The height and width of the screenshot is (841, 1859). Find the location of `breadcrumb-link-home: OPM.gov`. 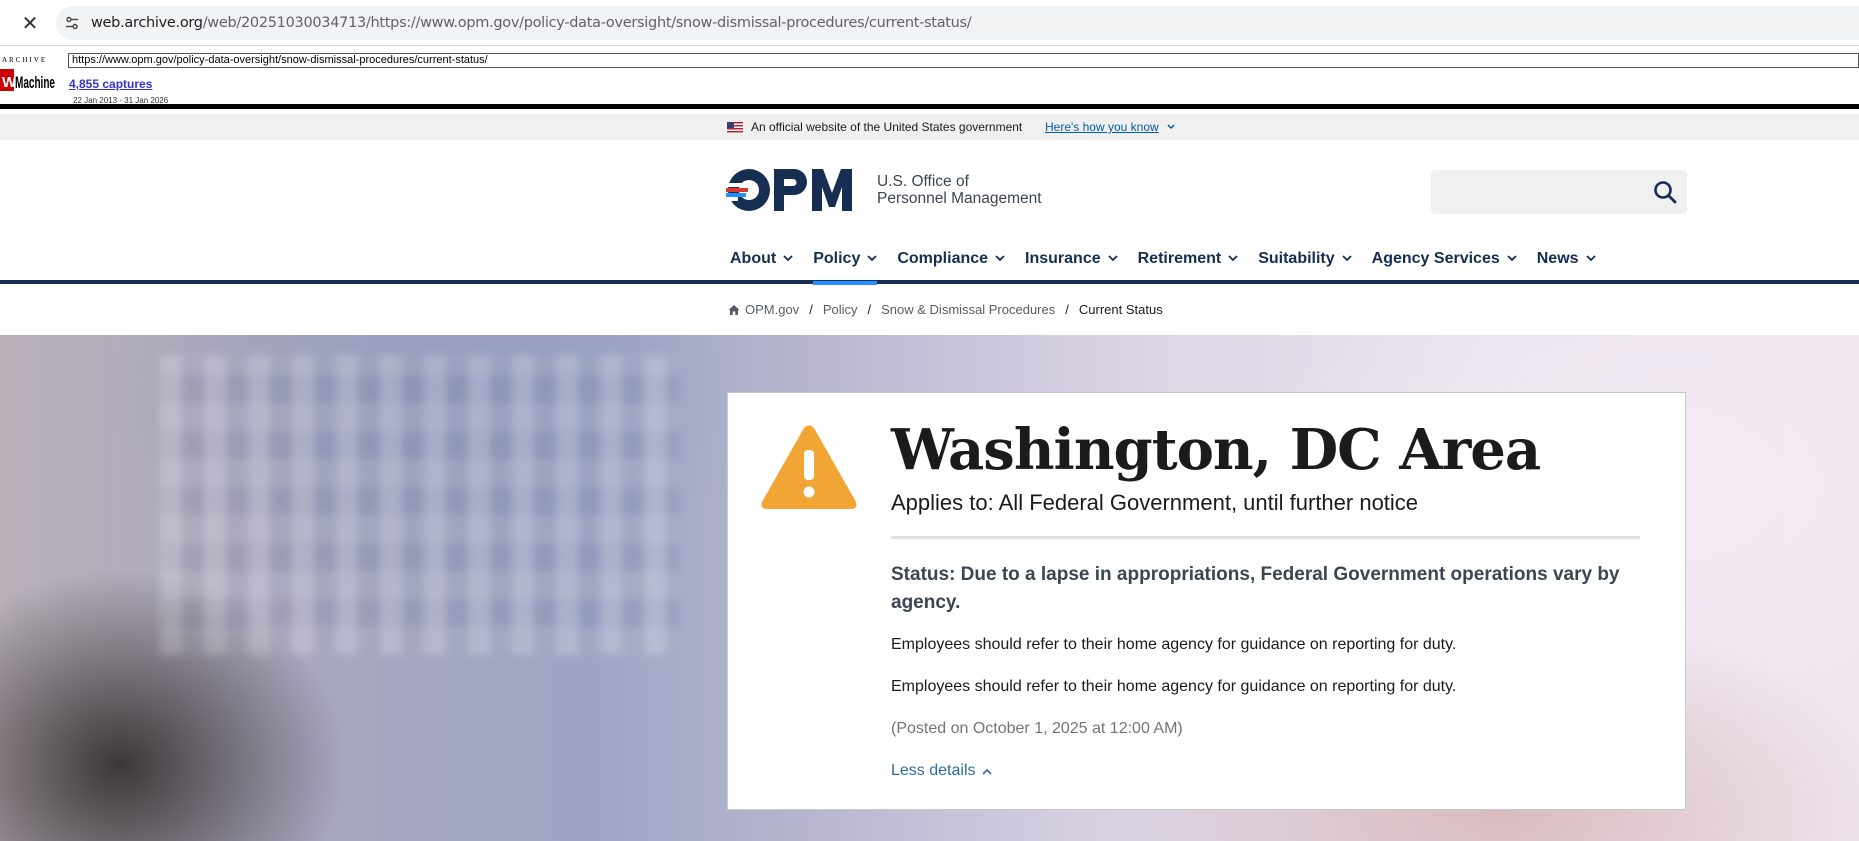

breadcrumb-link-home: OPM.gov is located at coordinates (772, 309).